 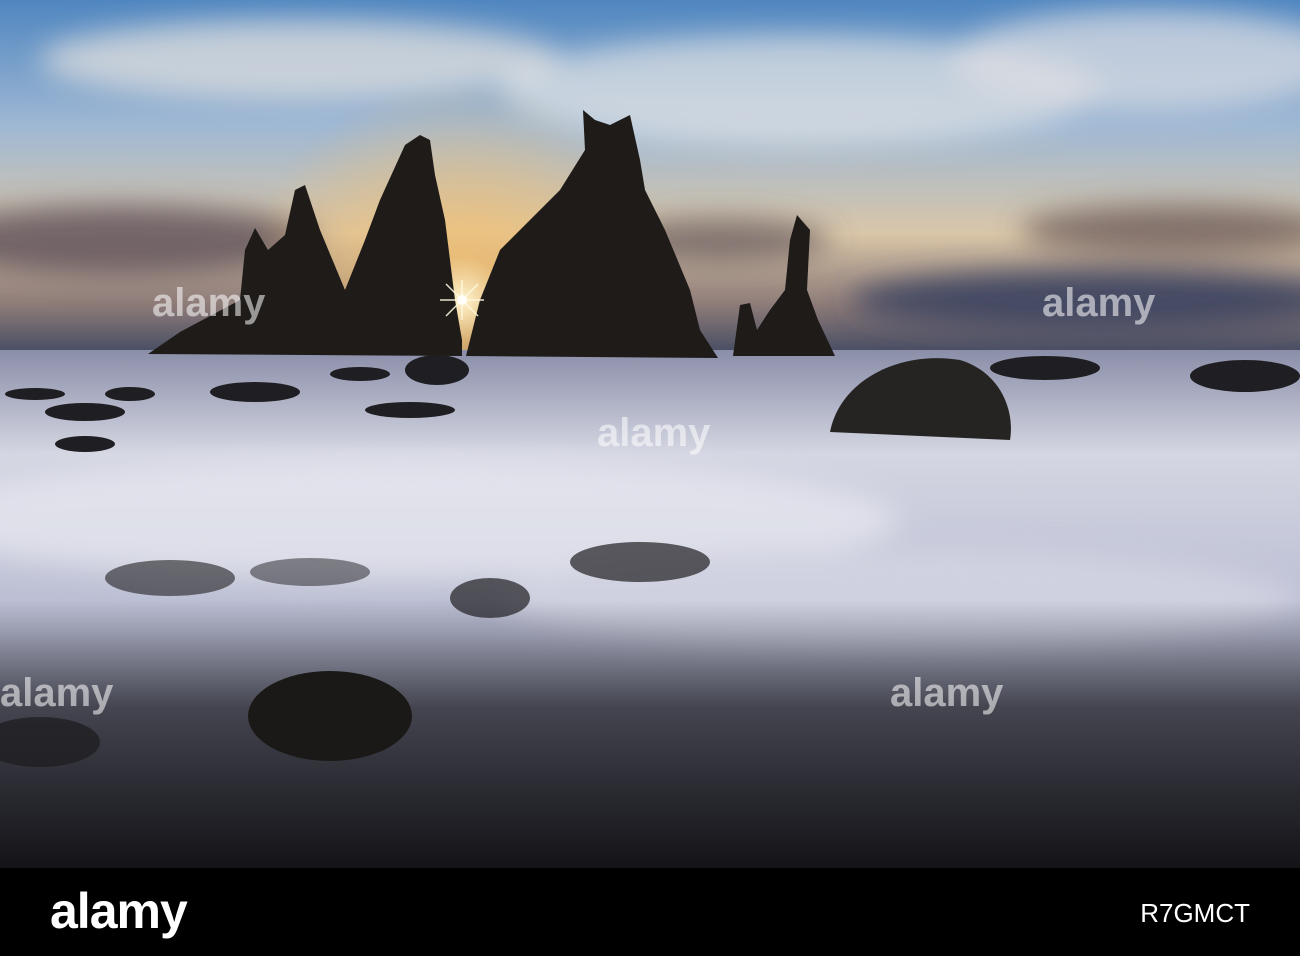 I want to click on image-id: R7GMCT, so click(x=1195, y=913).